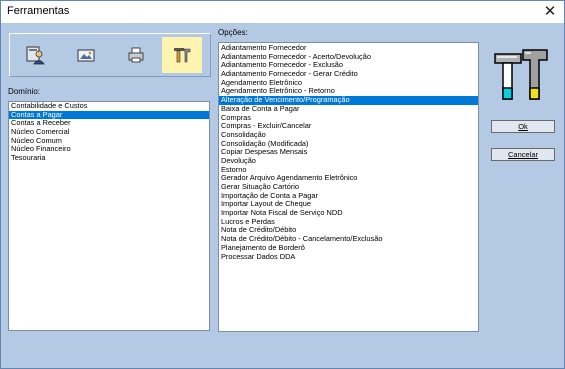 The image size is (565, 369). Describe the element at coordinates (348, 161) in the screenshot. I see `opcoes-list-item: Devolução` at that location.